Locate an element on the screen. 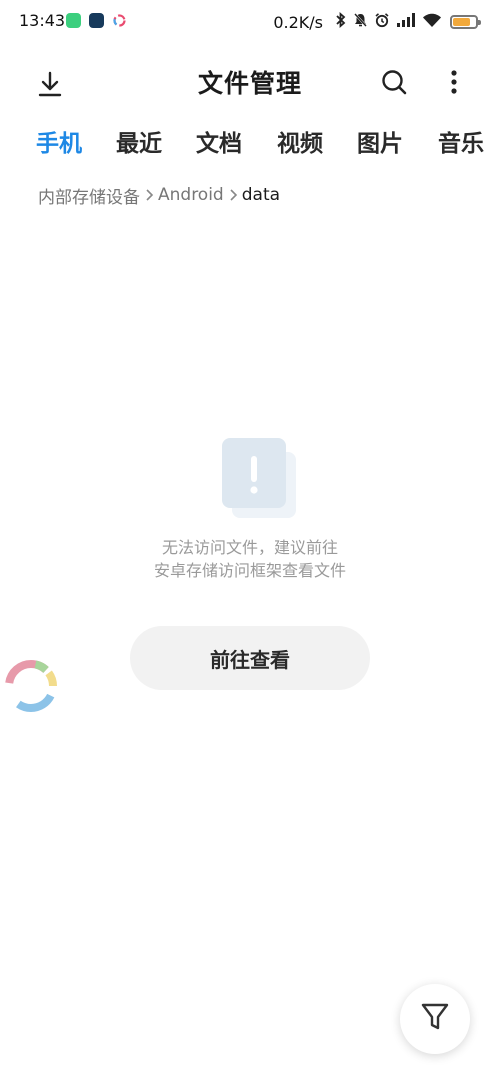 This screenshot has width=500, height=1083. tab-recent: 最近 is located at coordinates (139, 141).